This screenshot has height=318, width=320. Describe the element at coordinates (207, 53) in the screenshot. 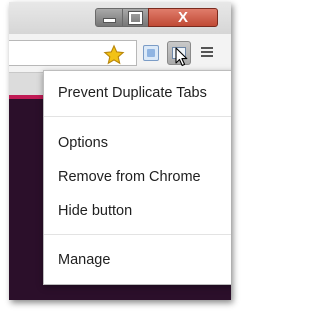

I see `menu-icon` at that location.